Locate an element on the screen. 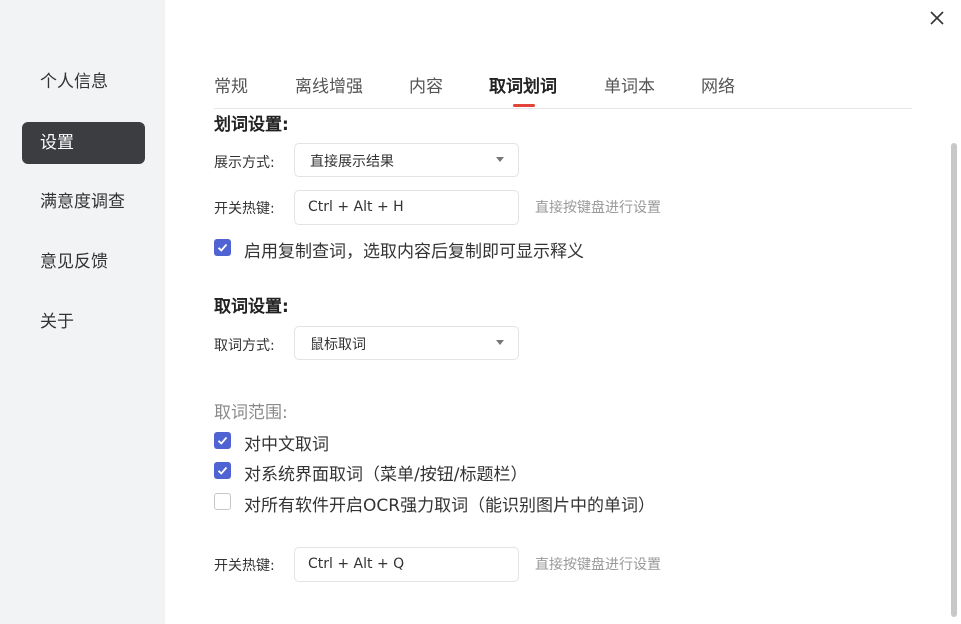 Image resolution: width=961 pixels, height=624 pixels. capture-hotkey-label: 开关热键: is located at coordinates (244, 566).